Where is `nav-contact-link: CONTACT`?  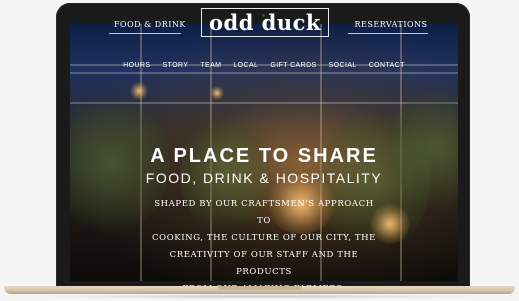
nav-contact-link: CONTACT is located at coordinates (387, 66).